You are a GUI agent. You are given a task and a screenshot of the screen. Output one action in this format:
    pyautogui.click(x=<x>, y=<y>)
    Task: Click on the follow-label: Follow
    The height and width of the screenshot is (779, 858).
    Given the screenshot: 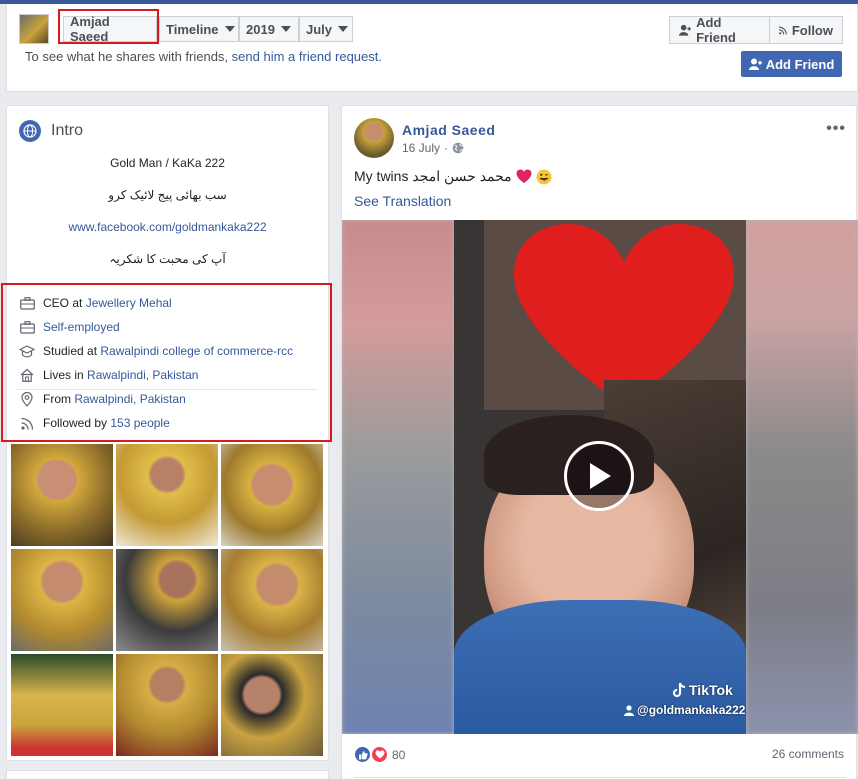 What is the action you would take?
    pyautogui.click(x=812, y=30)
    